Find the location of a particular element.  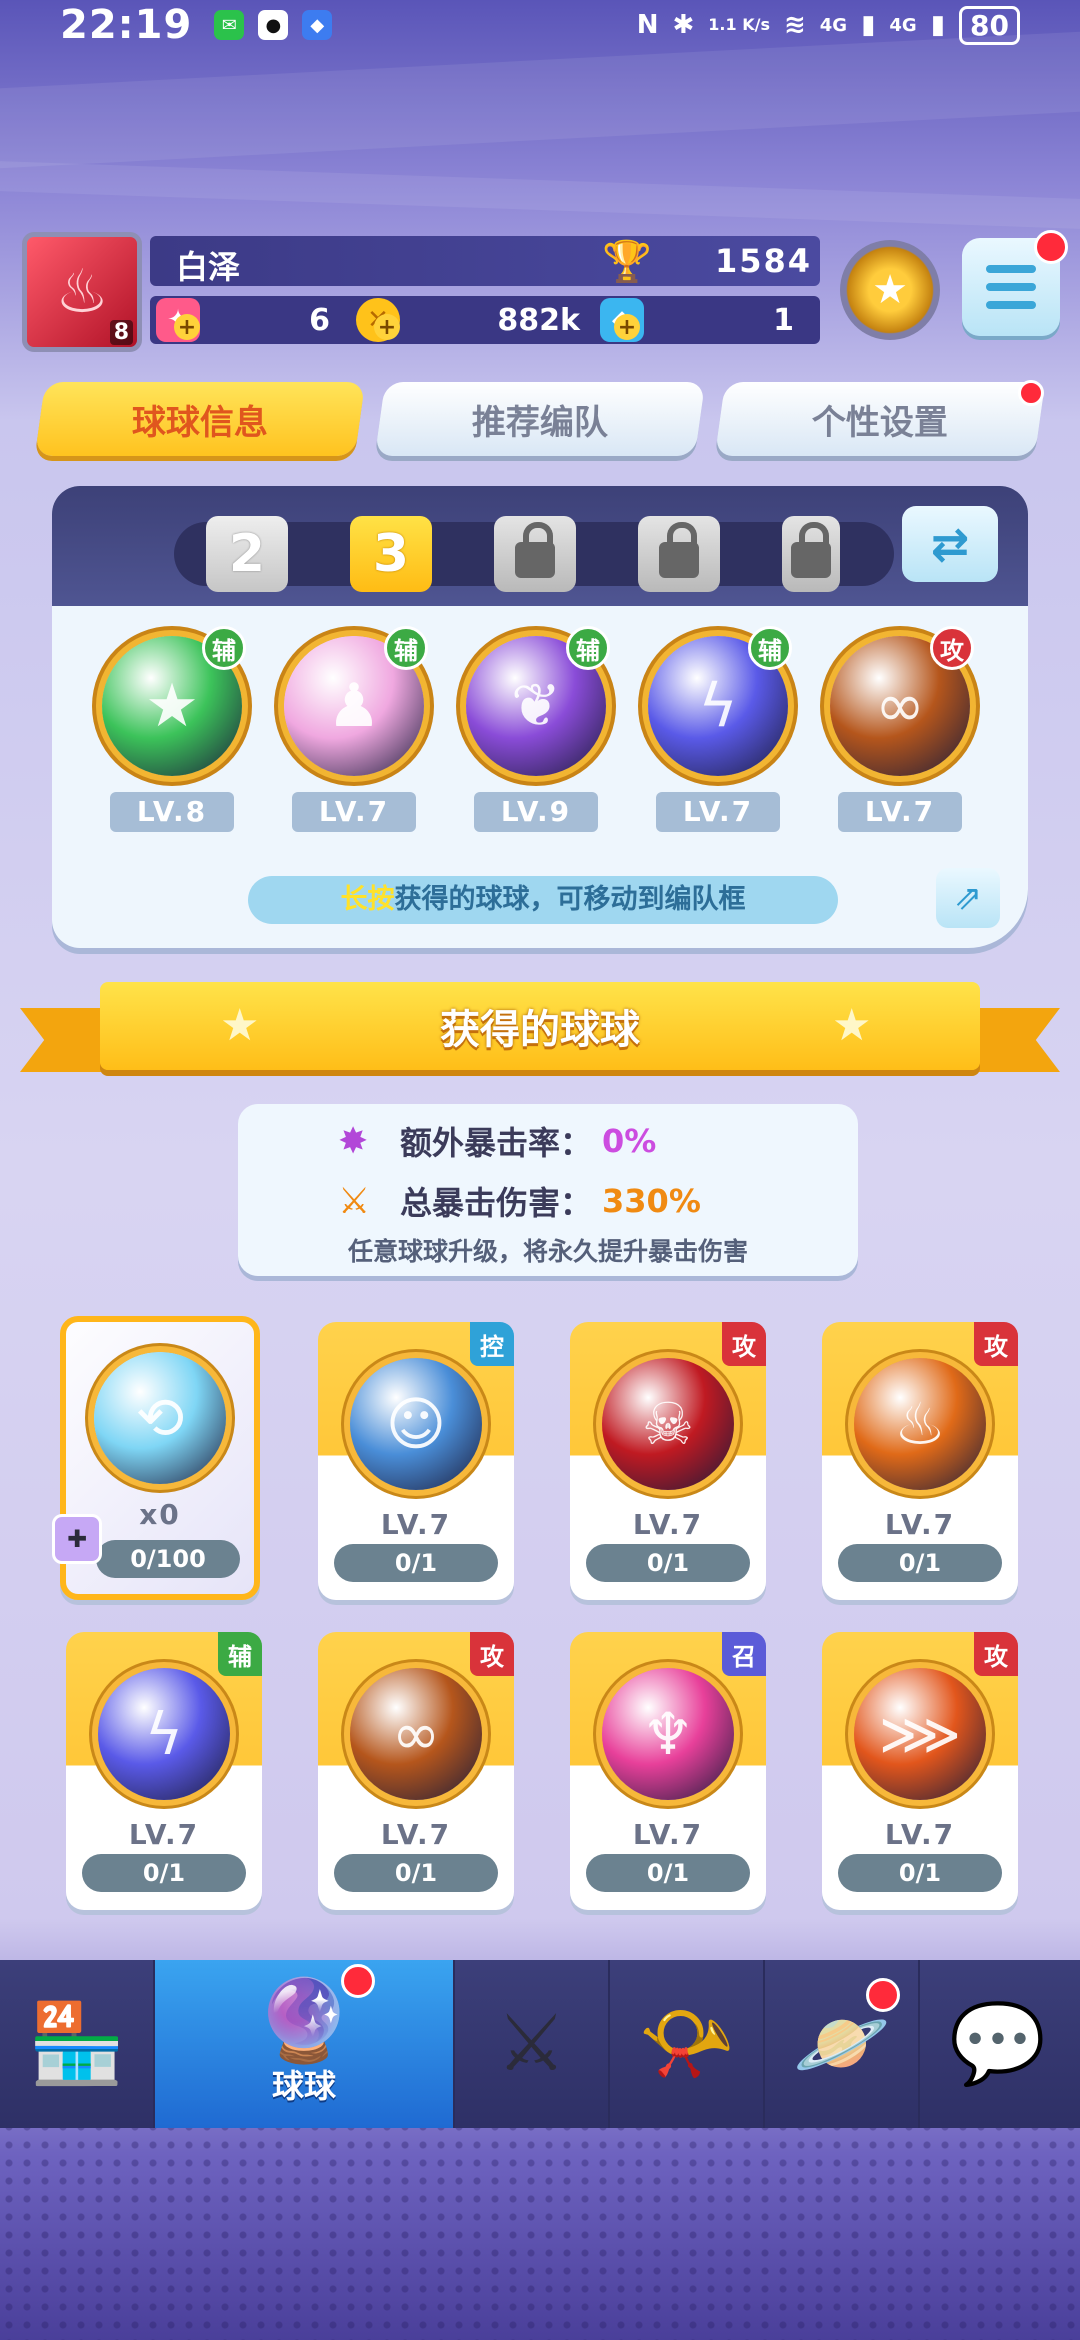

crossed-swords-icon: ⚔ is located at coordinates (531, 2044).